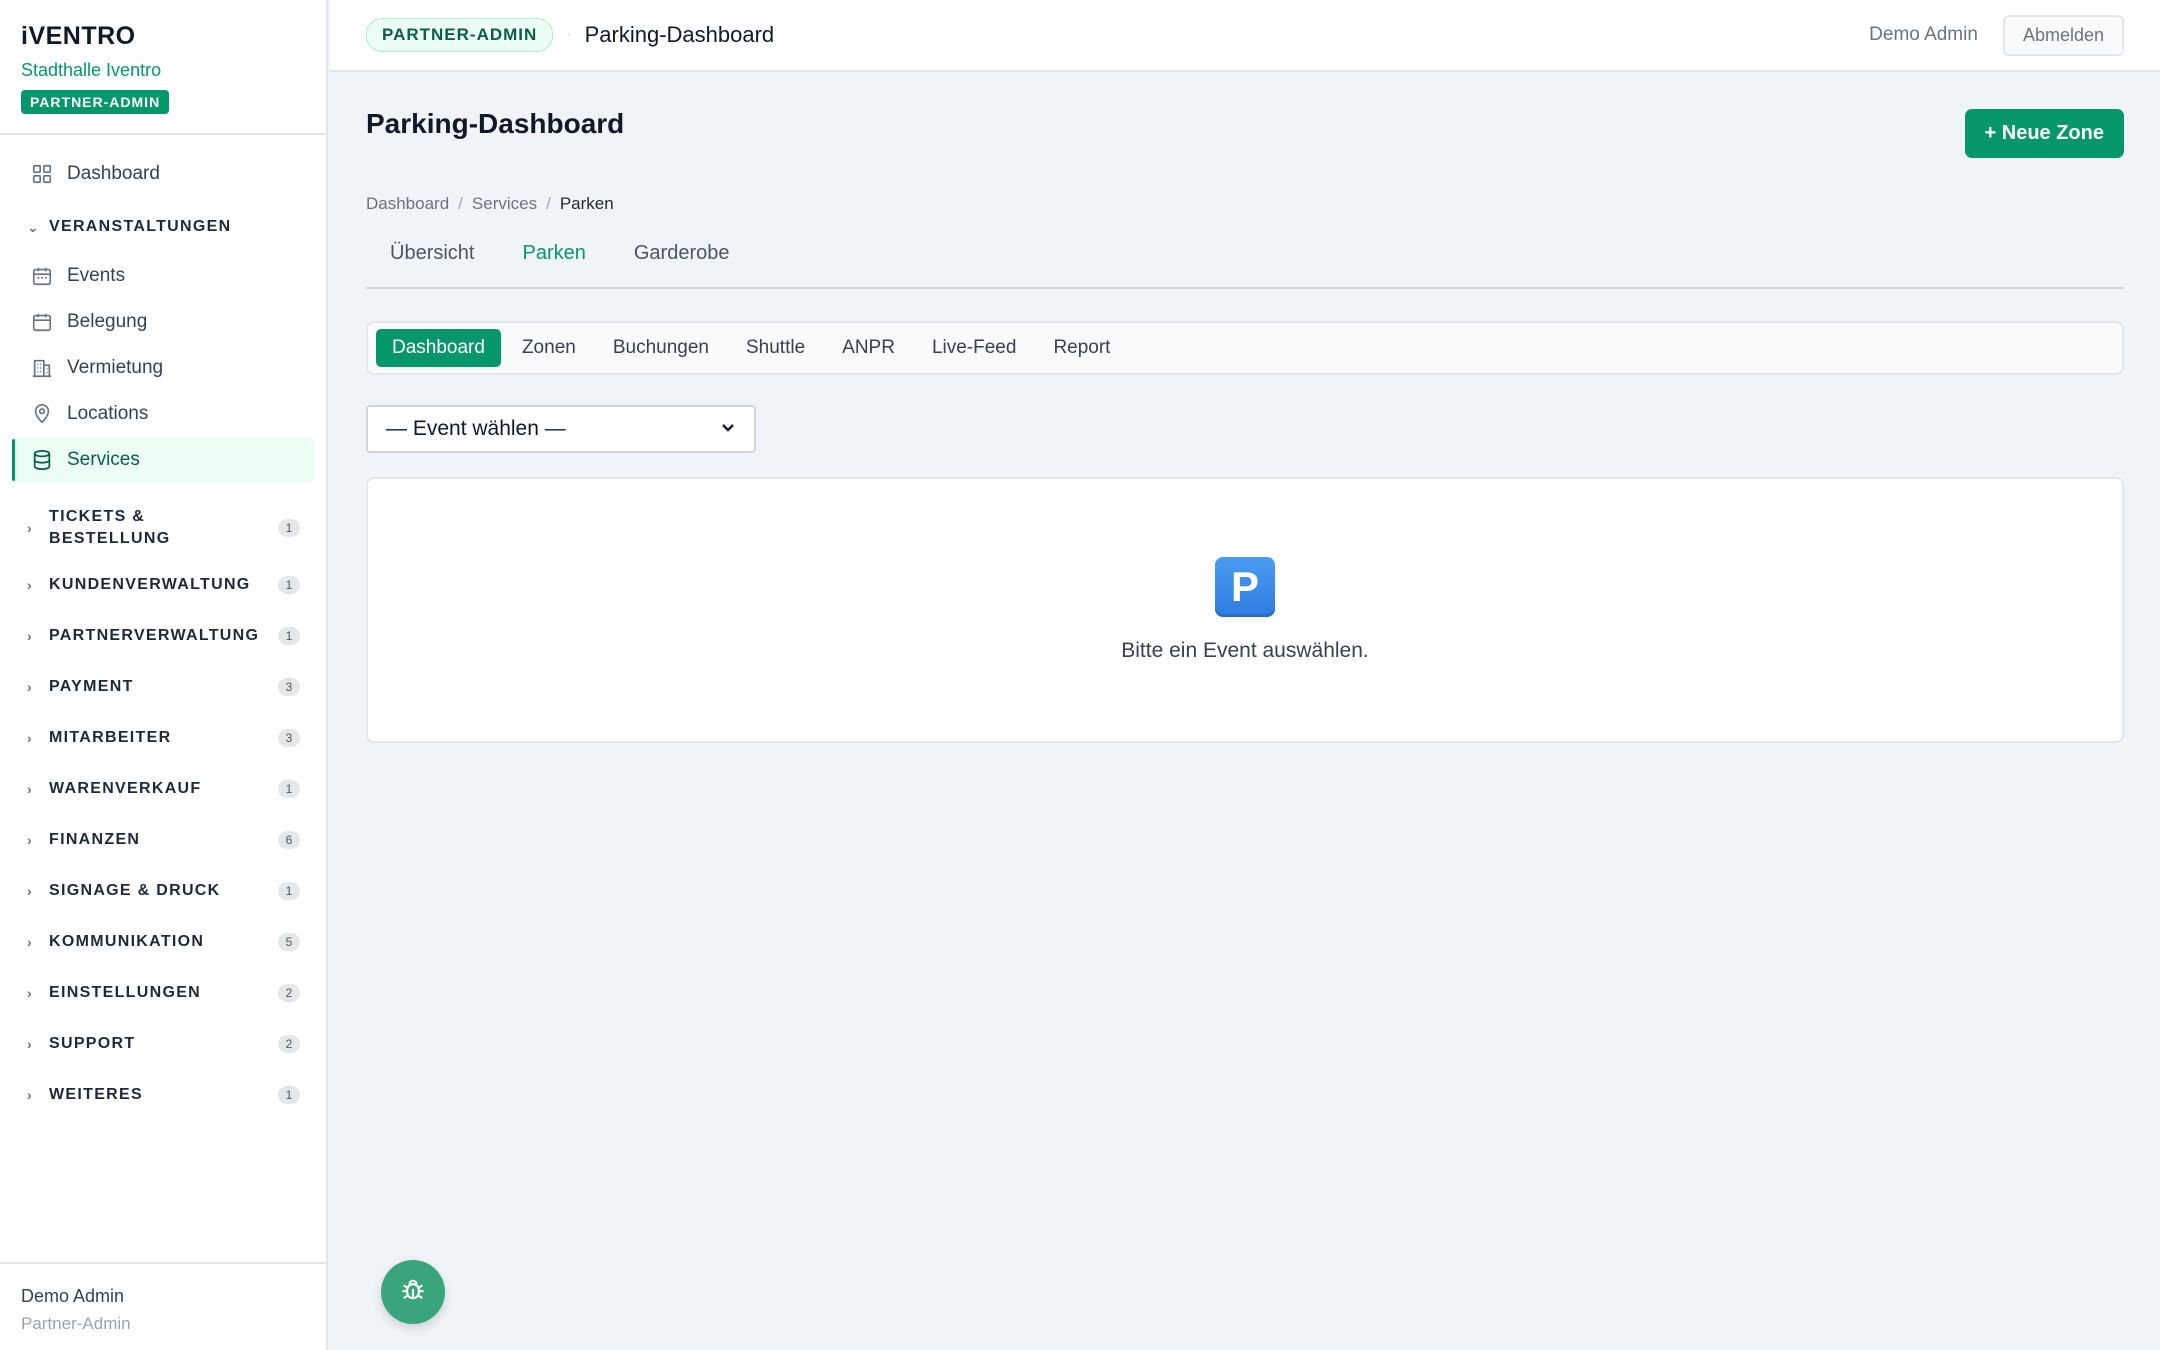 The height and width of the screenshot is (1350, 2160). What do you see at coordinates (163, 941) in the screenshot?
I see `sidebar-group-kommunikation: › KOMMUNIKATION 5` at bounding box center [163, 941].